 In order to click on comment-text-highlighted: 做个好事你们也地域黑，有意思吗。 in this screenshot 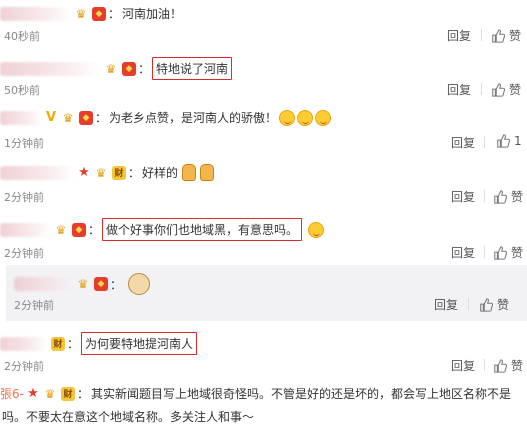, I will do `click(202, 229)`.